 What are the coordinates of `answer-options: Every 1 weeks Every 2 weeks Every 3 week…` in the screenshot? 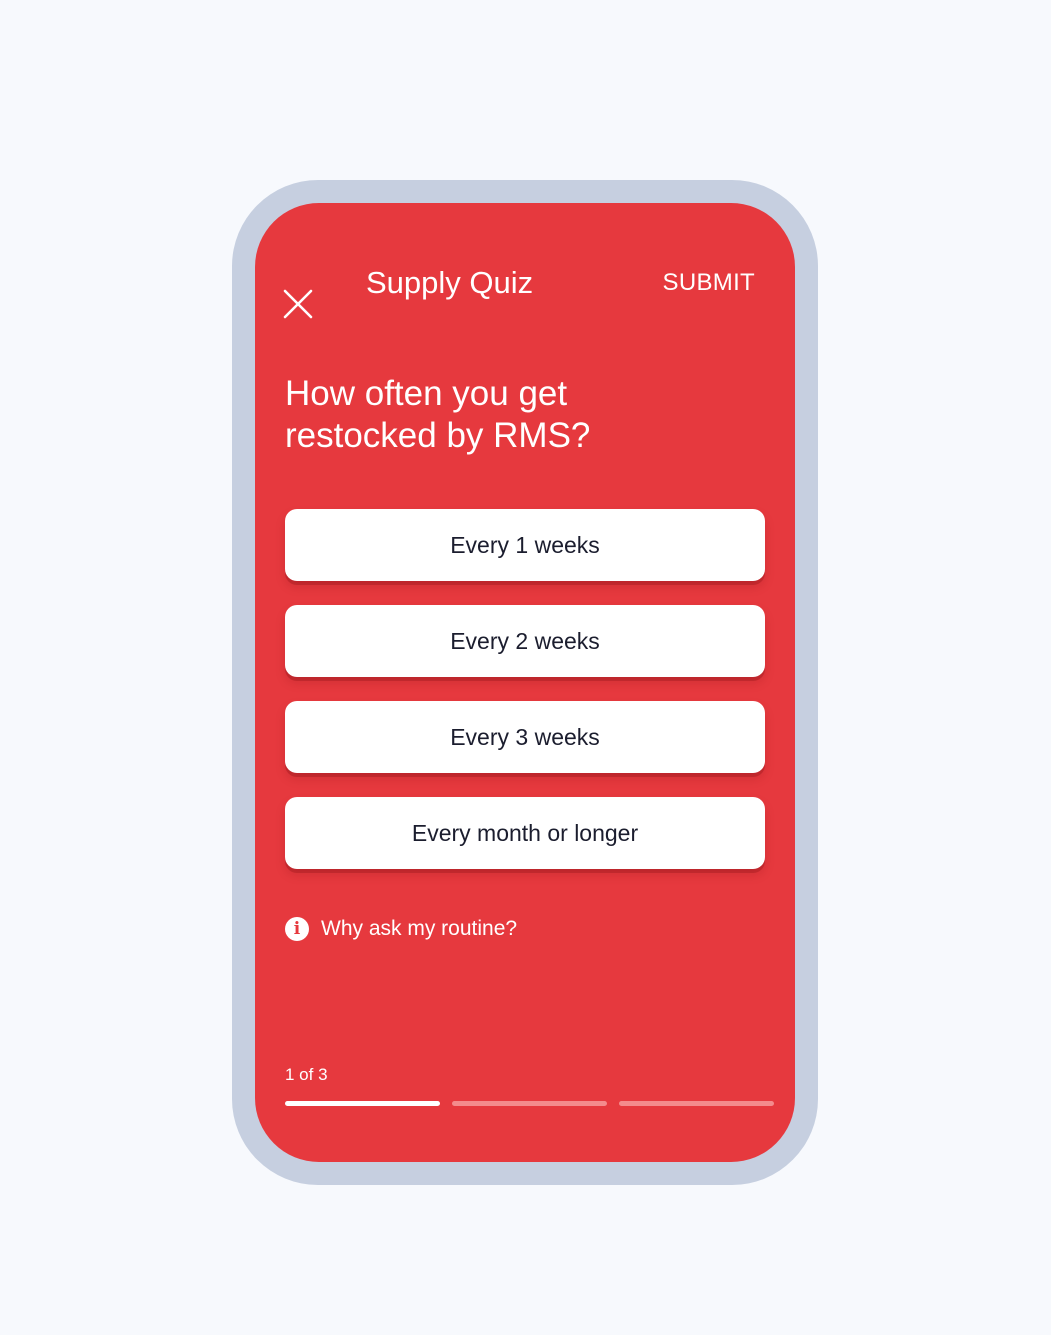 It's located at (525, 701).